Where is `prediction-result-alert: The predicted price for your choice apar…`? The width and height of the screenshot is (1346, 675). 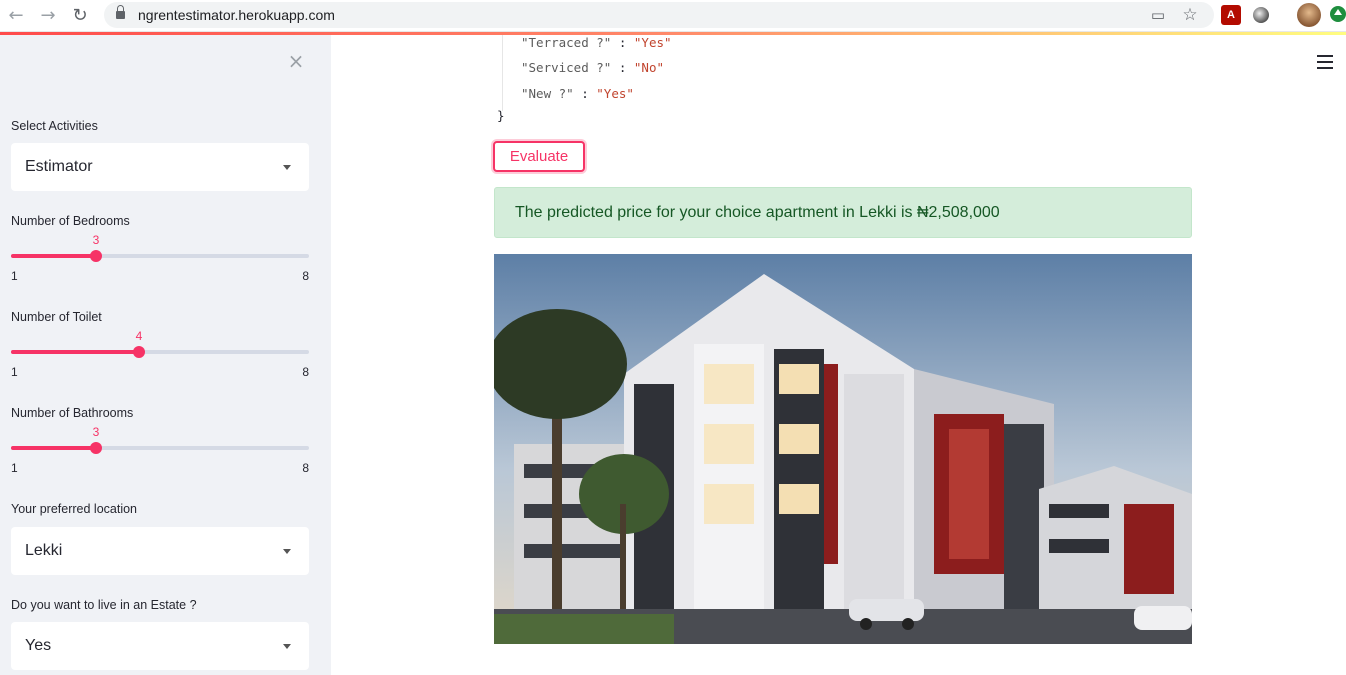
prediction-result-alert: The predicted price for your choice apar… is located at coordinates (843, 212).